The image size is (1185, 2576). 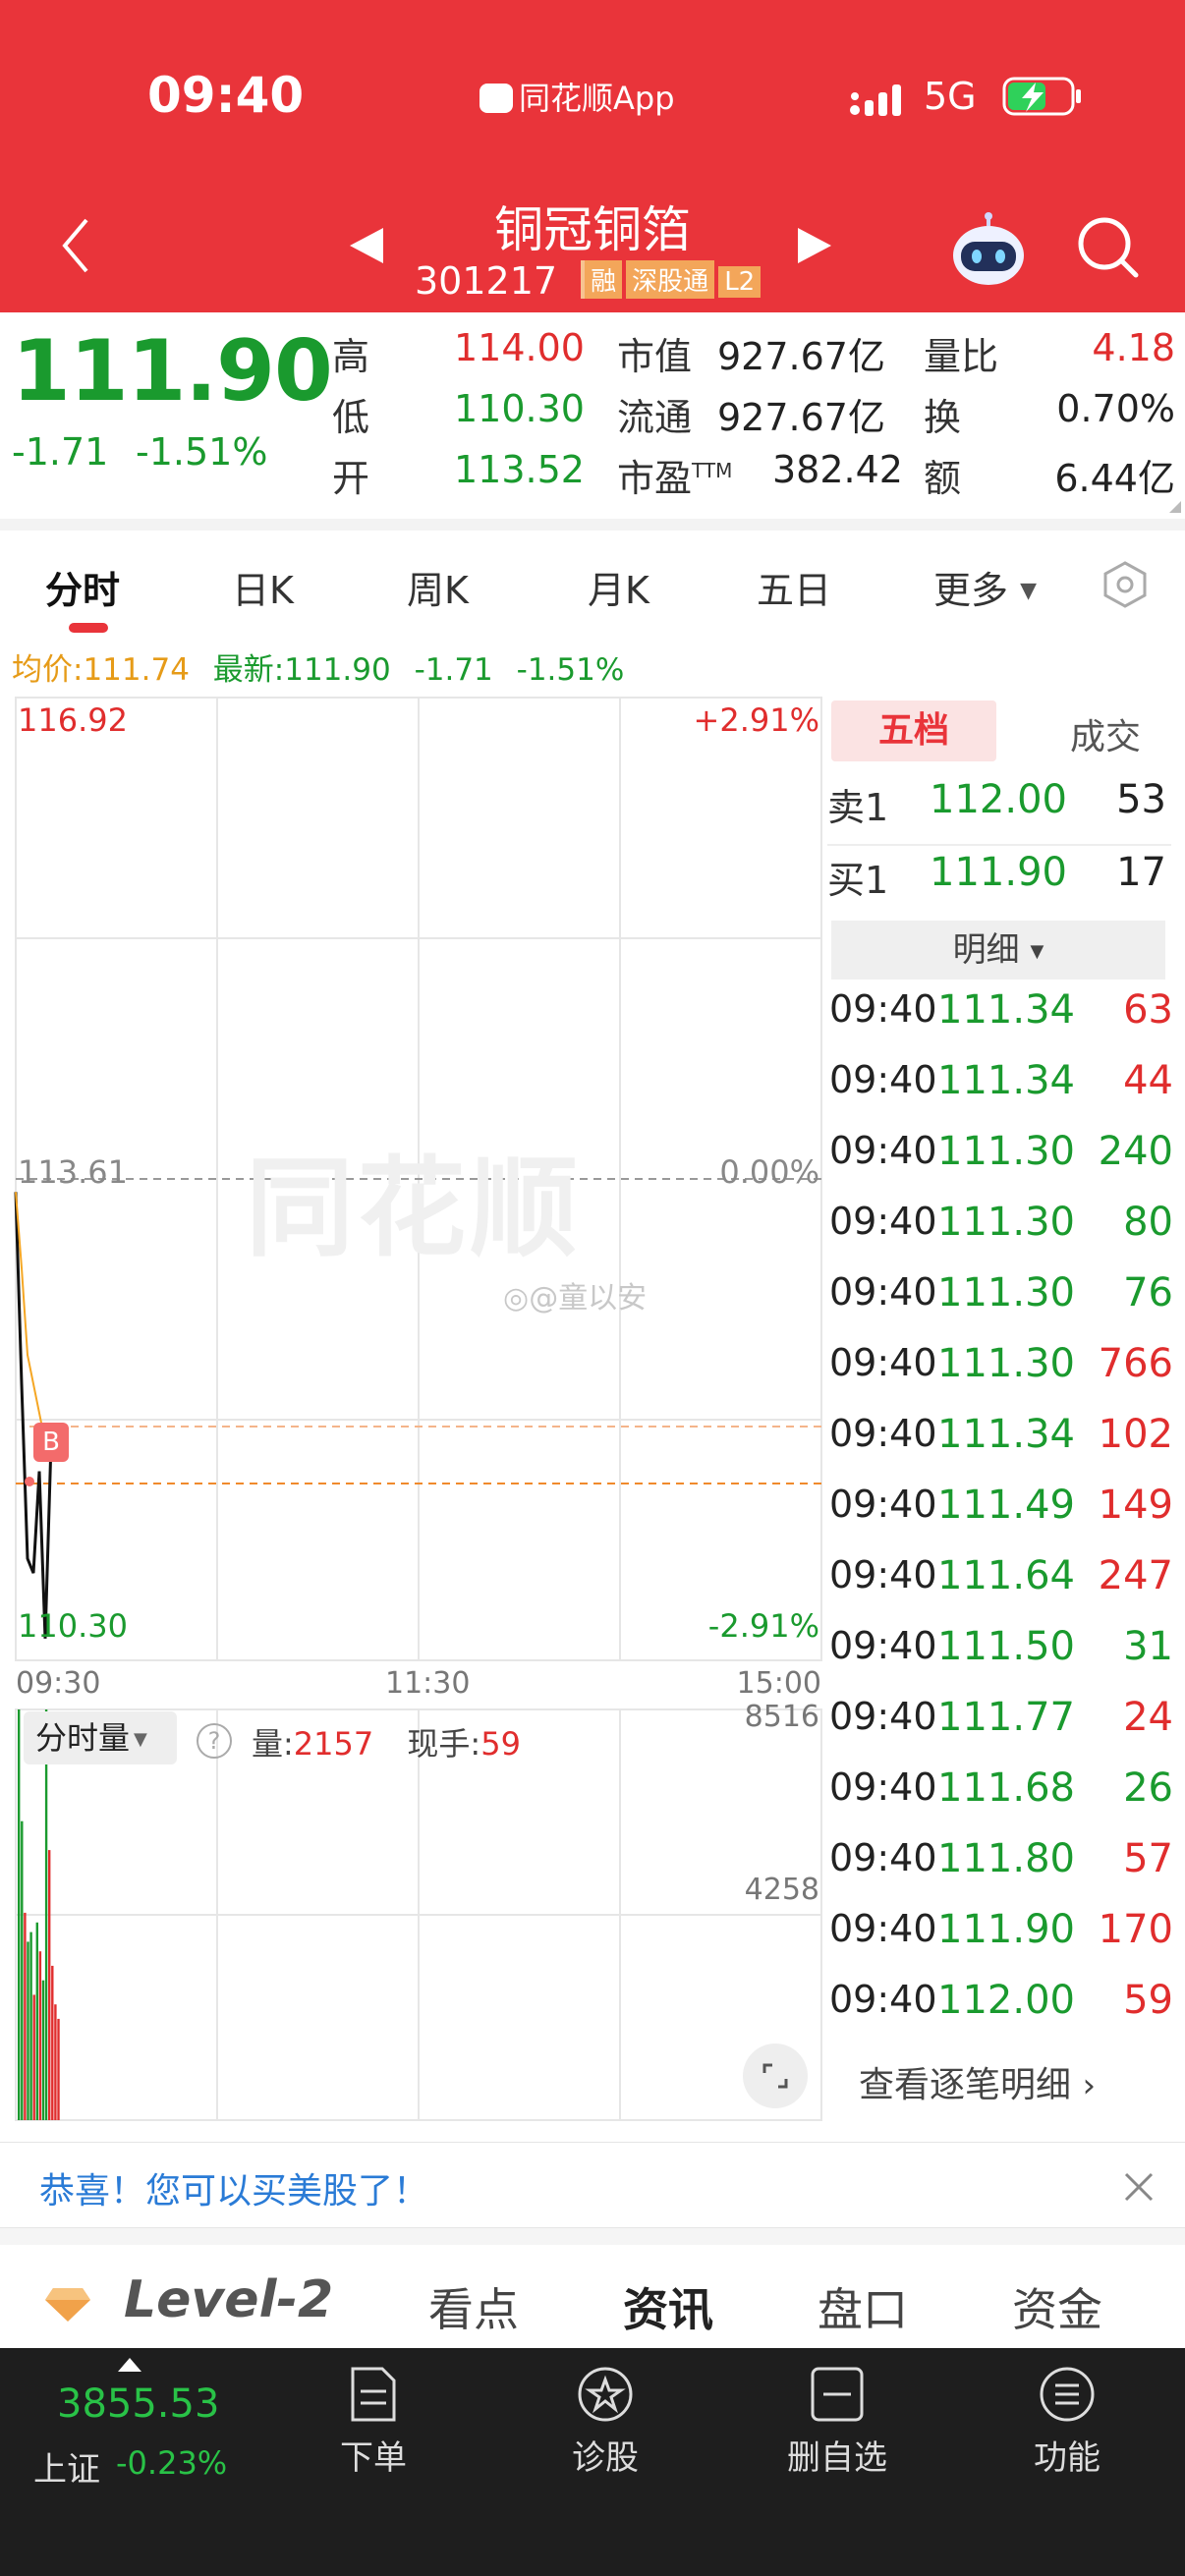 What do you see at coordinates (989, 251) in the screenshot?
I see `robot-assistant-icon` at bounding box center [989, 251].